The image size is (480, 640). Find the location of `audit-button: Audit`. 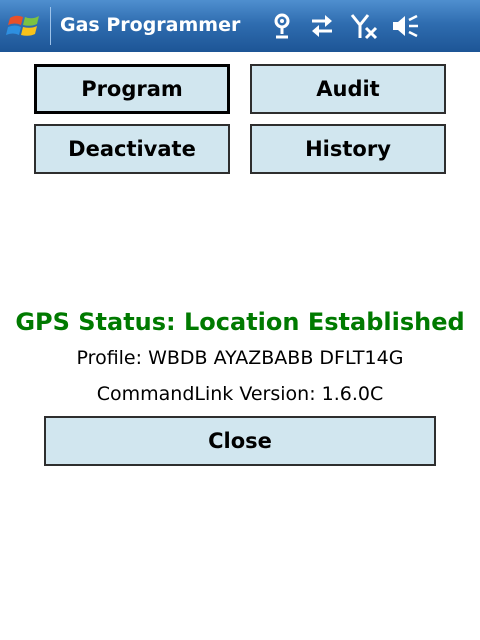

audit-button: Audit is located at coordinates (348, 89).